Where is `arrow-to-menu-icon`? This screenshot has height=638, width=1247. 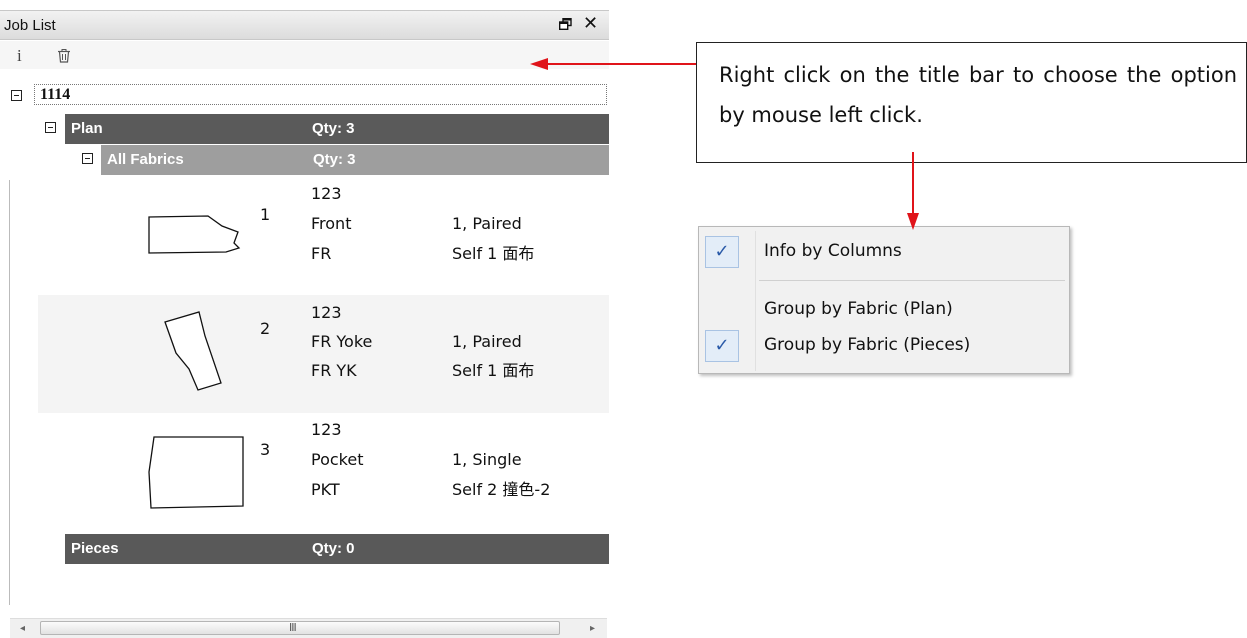
arrow-to-menu-icon is located at coordinates (913, 191).